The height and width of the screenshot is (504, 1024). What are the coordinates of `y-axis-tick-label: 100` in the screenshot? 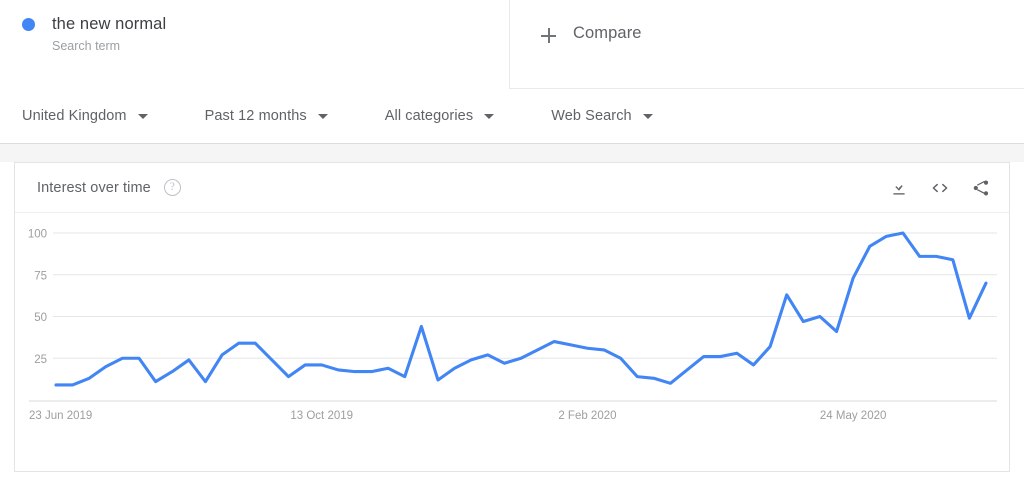 It's located at (37, 235).